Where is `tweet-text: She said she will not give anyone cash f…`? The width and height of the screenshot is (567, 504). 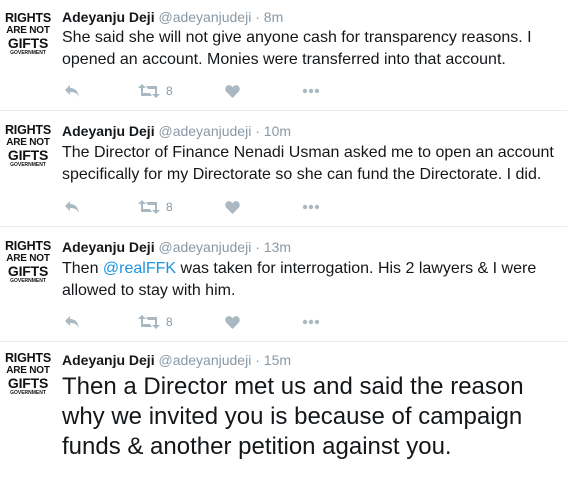 tweet-text: She said she will not give anyone cash f… is located at coordinates (309, 49).